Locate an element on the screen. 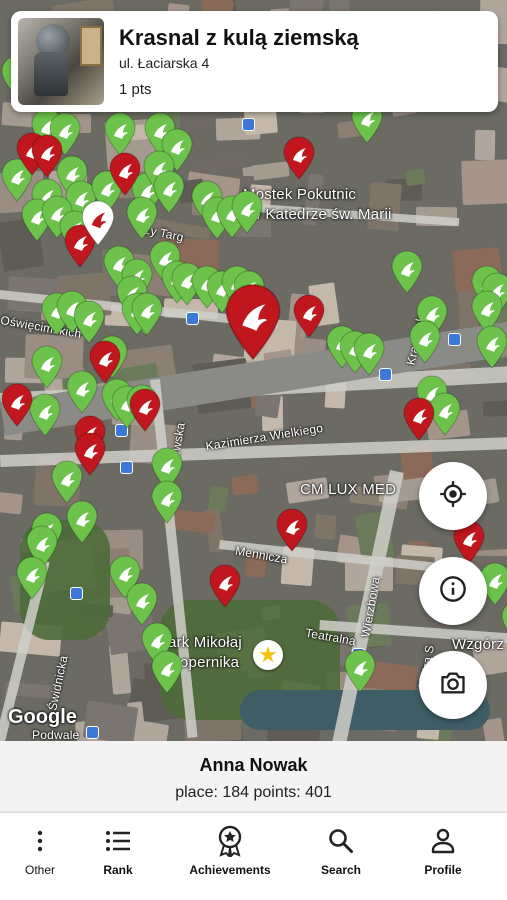 Image resolution: width=507 pixels, height=900 pixels. list-icon is located at coordinates (118, 841).